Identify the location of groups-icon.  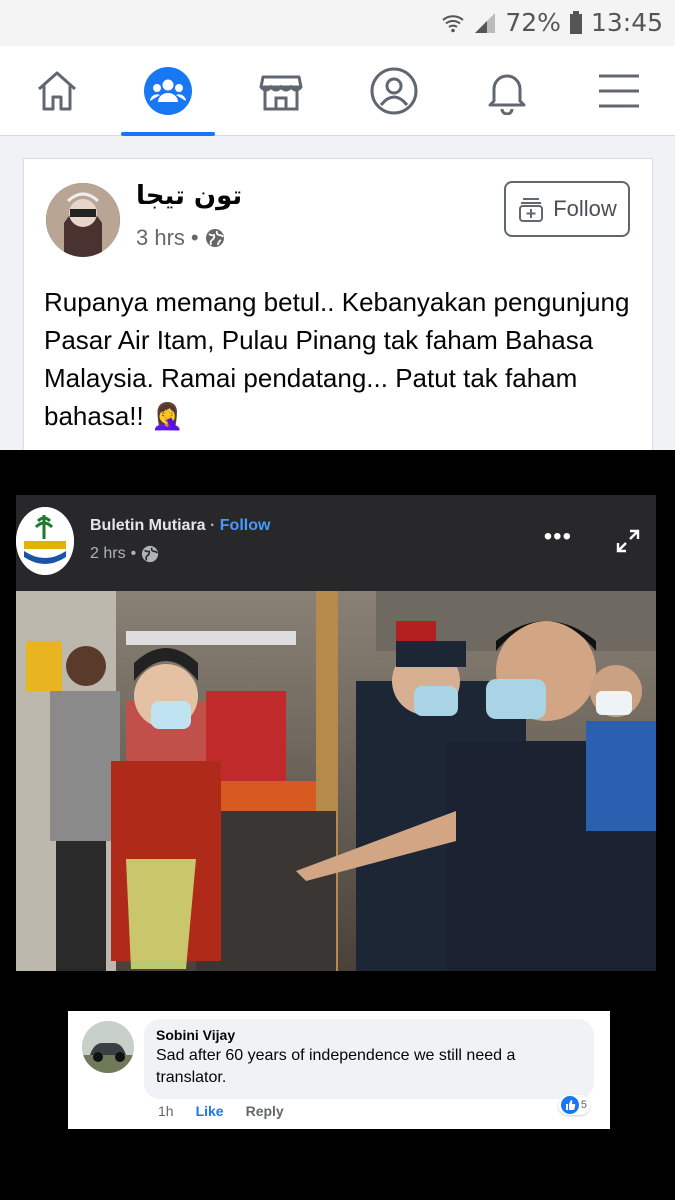
(168, 91).